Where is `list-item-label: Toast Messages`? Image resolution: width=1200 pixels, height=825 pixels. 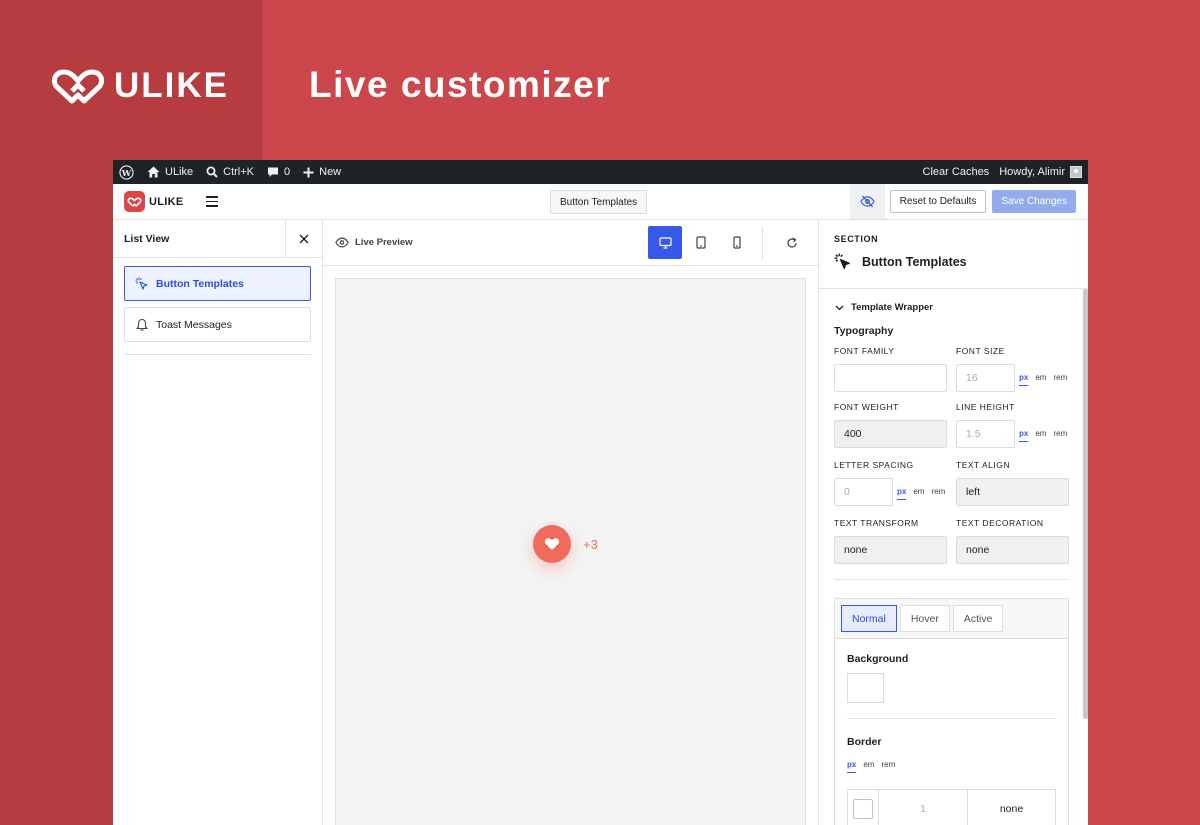 list-item-label: Toast Messages is located at coordinates (194, 324).